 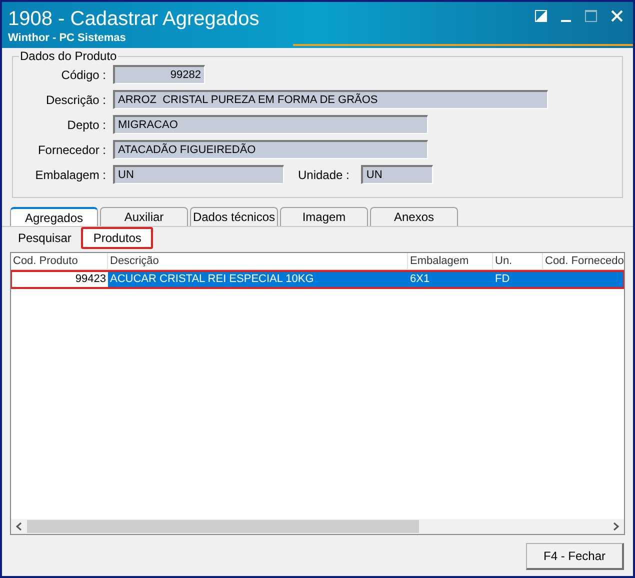 I want to click on horizontal-scrollbar, so click(x=317, y=526).